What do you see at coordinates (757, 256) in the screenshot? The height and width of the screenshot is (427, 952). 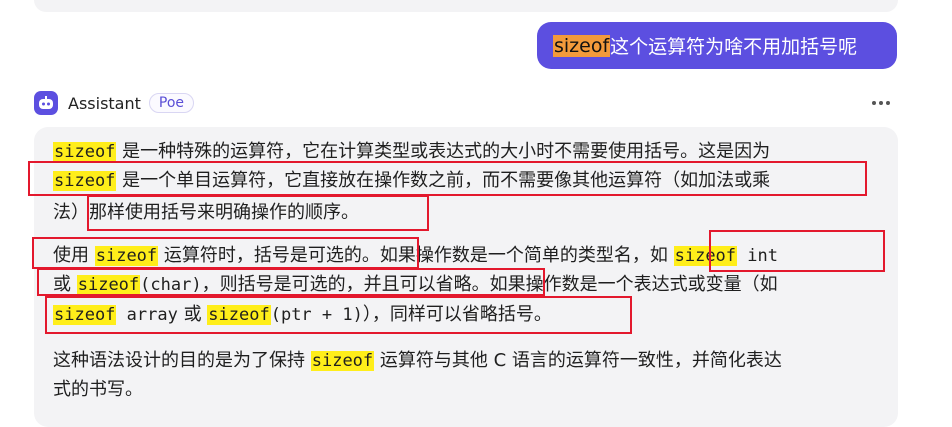 I see `code-snippet: int` at bounding box center [757, 256].